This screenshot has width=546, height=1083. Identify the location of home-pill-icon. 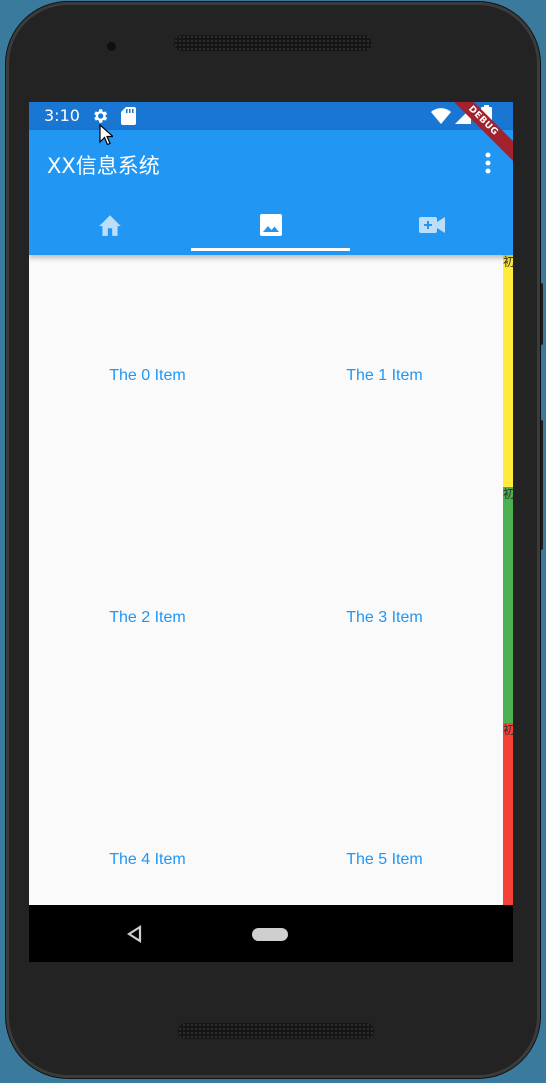
(270, 934).